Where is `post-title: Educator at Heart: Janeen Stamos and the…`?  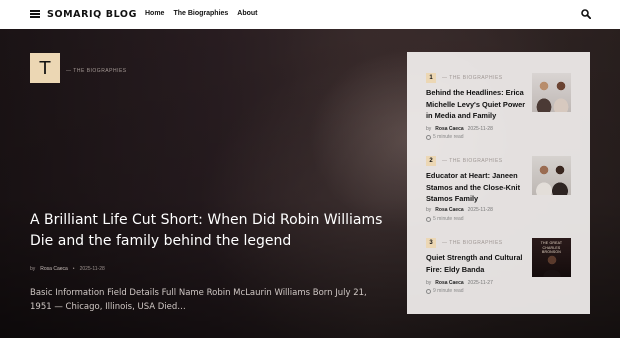 post-title: Educator at Heart: Janeen Stamos and the… is located at coordinates (478, 187).